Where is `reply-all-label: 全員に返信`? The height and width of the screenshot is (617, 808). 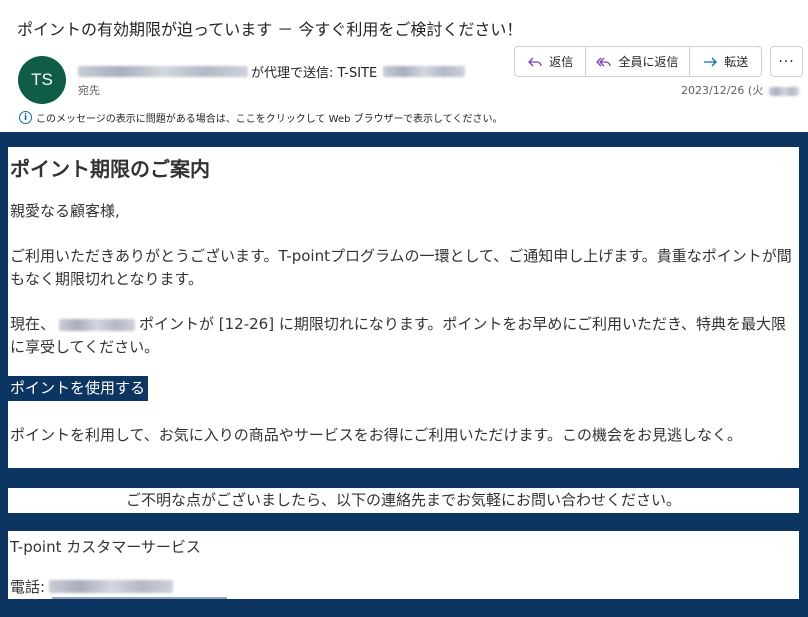 reply-all-label: 全員に返信 is located at coordinates (648, 62).